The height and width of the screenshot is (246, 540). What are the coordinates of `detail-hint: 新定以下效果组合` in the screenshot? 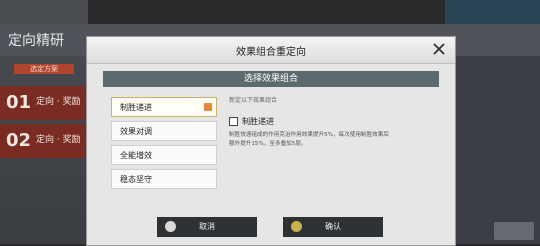 It's located at (253, 100).